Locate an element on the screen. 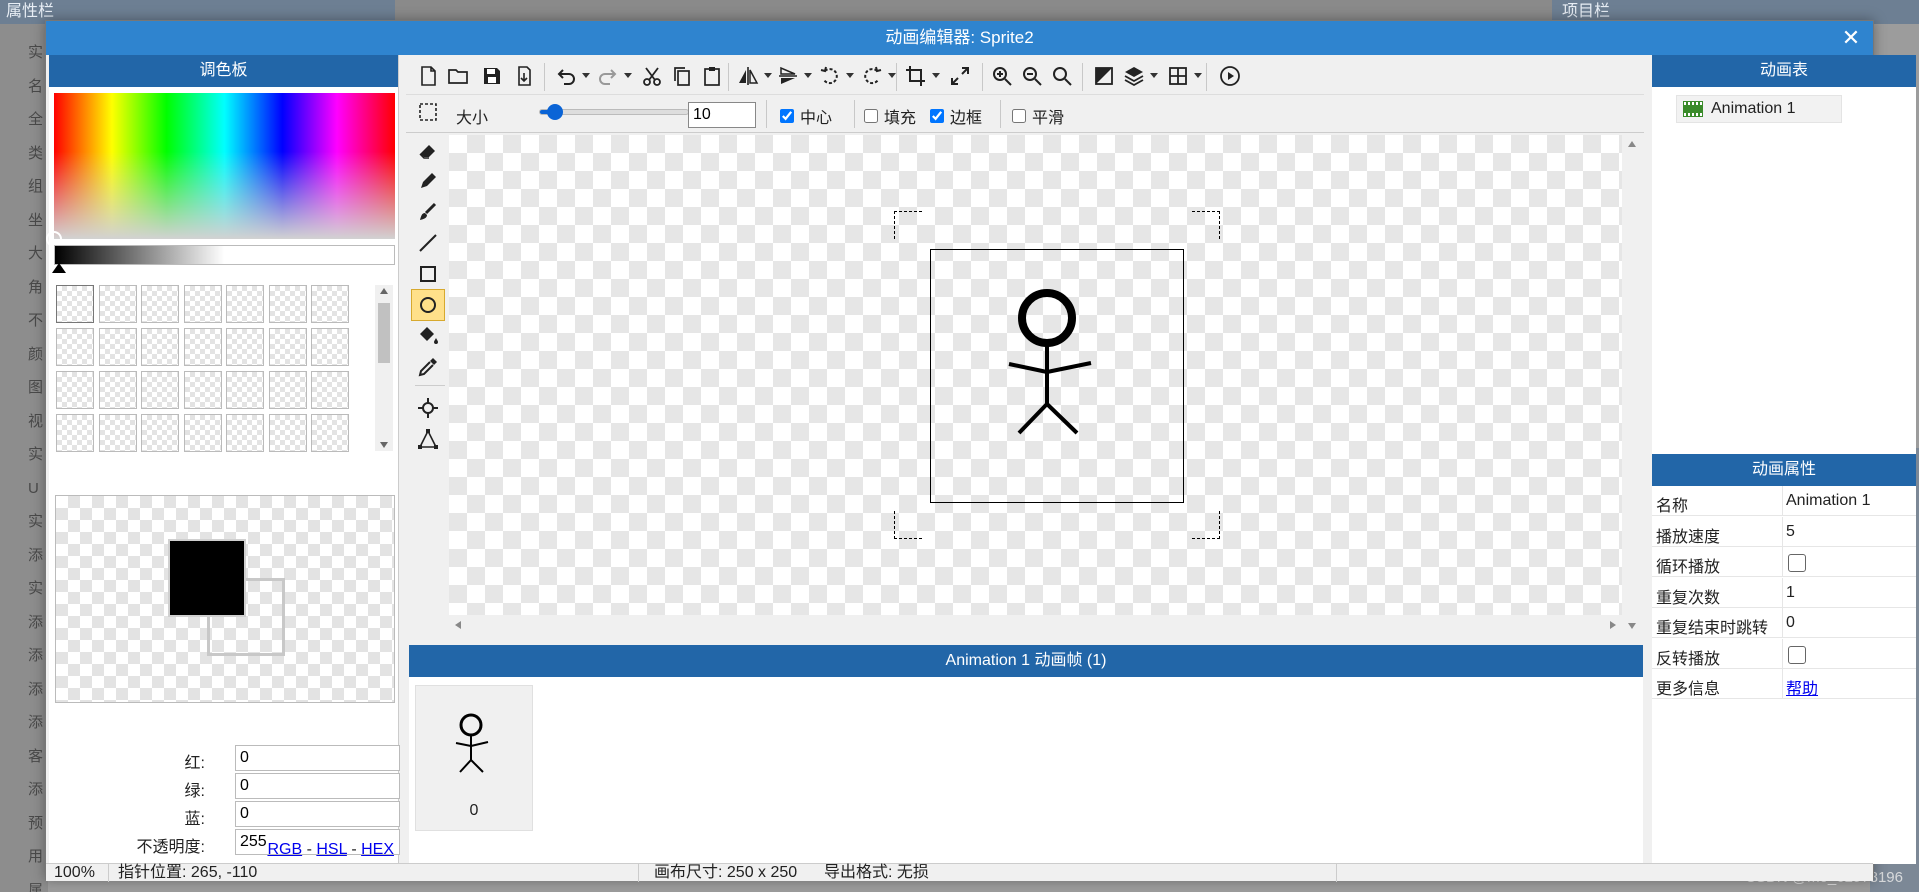 The height and width of the screenshot is (892, 1919). border-checkbox is located at coordinates (937, 116).